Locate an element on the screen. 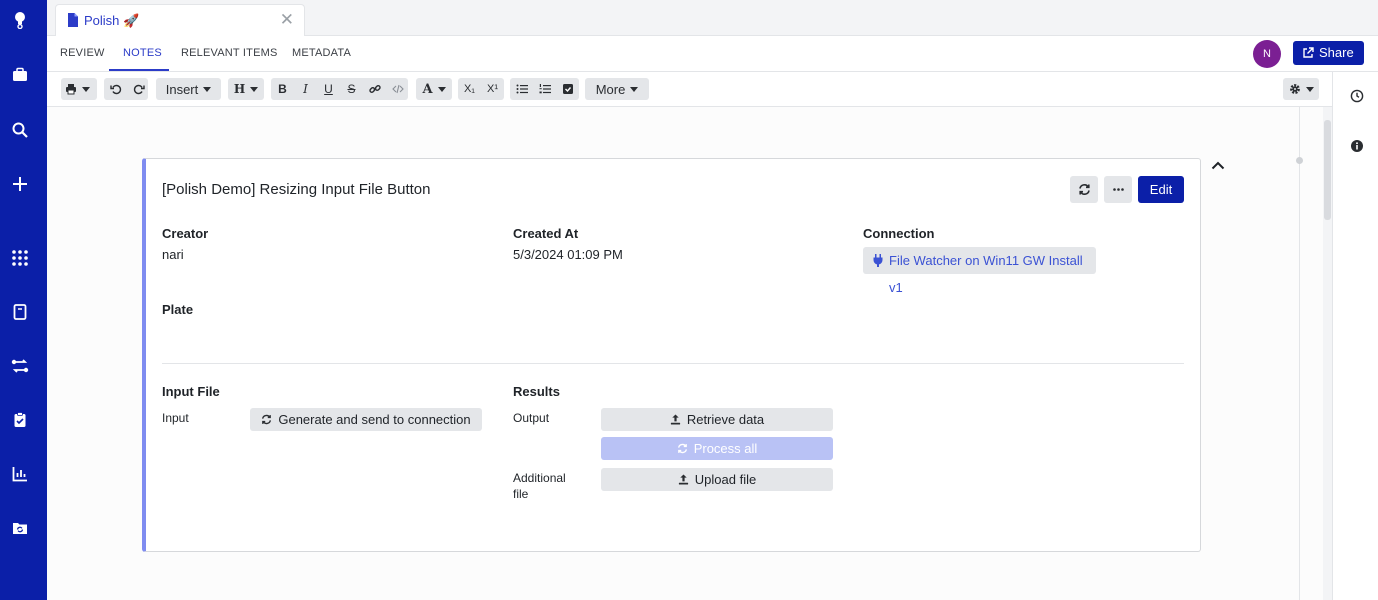 This screenshot has height=600, width=1378. input-file-label: Input File is located at coordinates (191, 391).